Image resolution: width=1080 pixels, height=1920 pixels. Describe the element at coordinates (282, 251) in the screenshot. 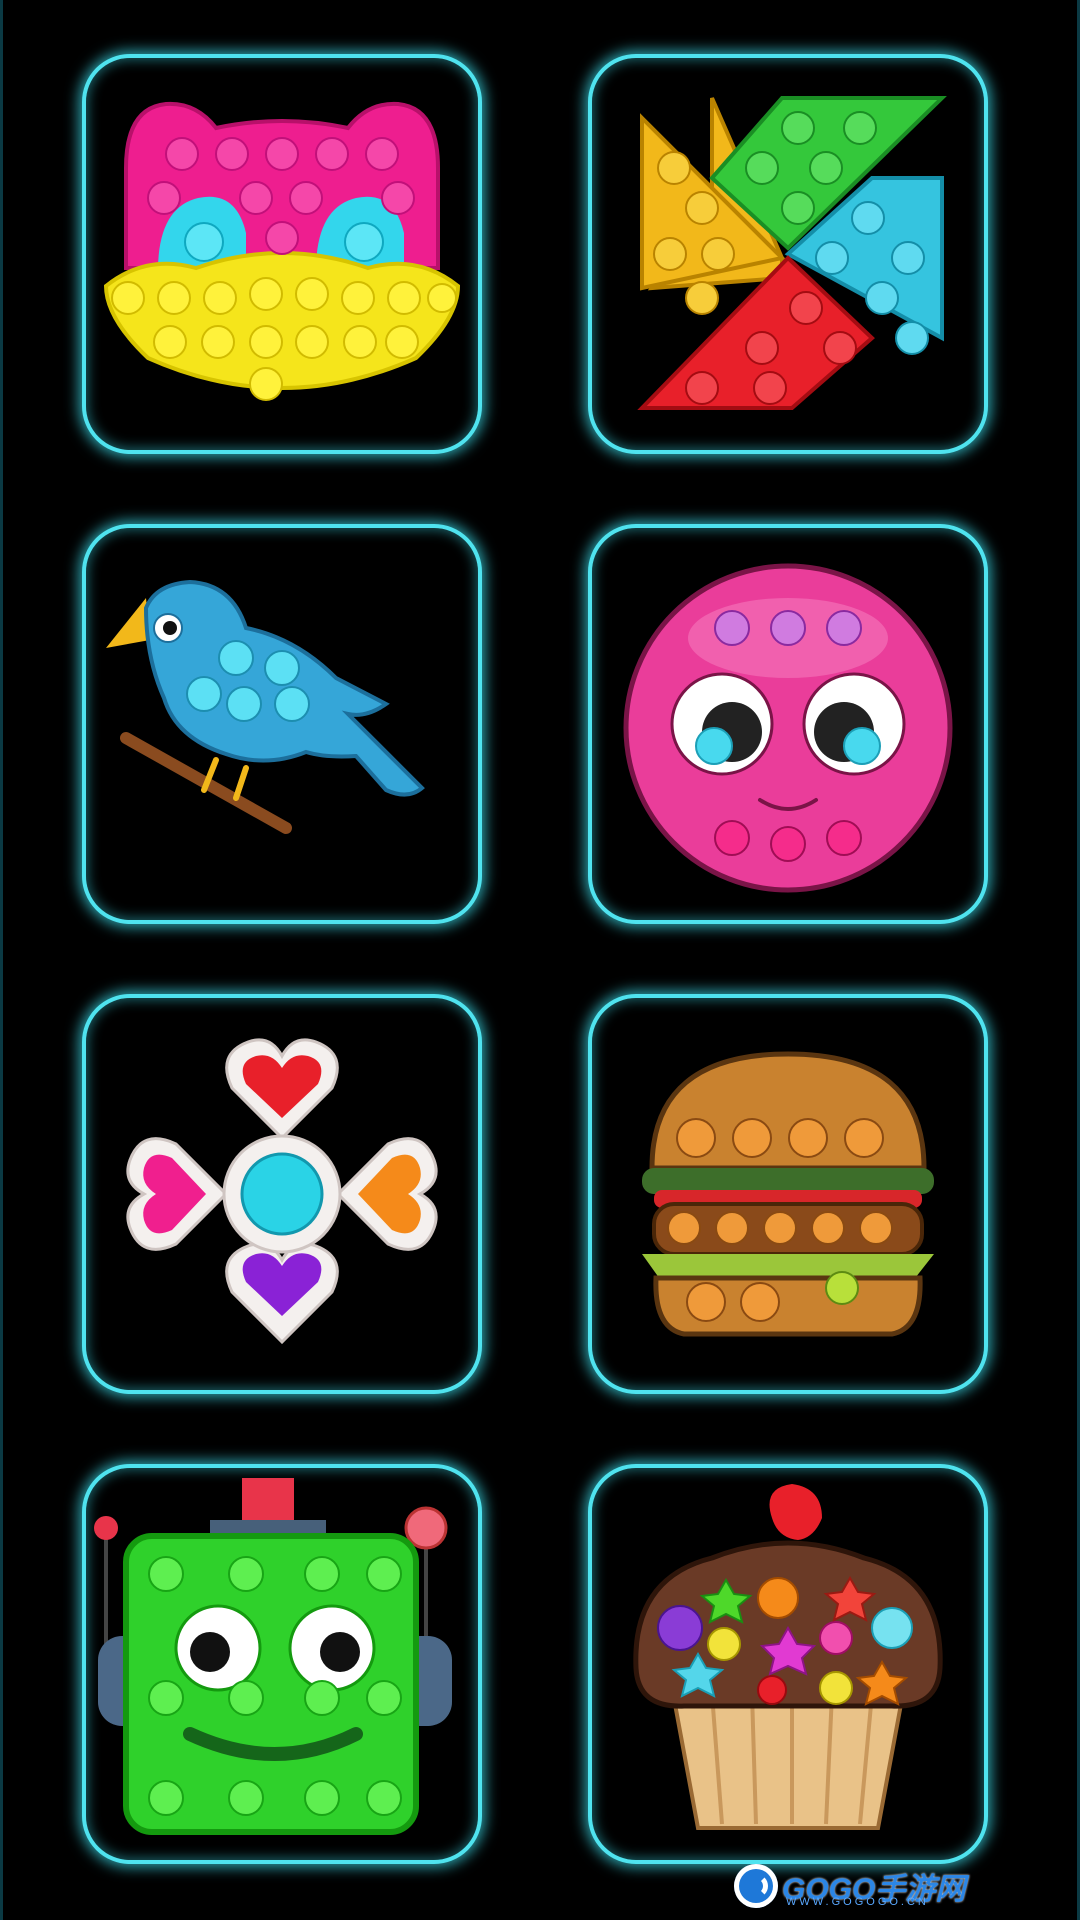

I see `owl-pop-it-icon` at that location.